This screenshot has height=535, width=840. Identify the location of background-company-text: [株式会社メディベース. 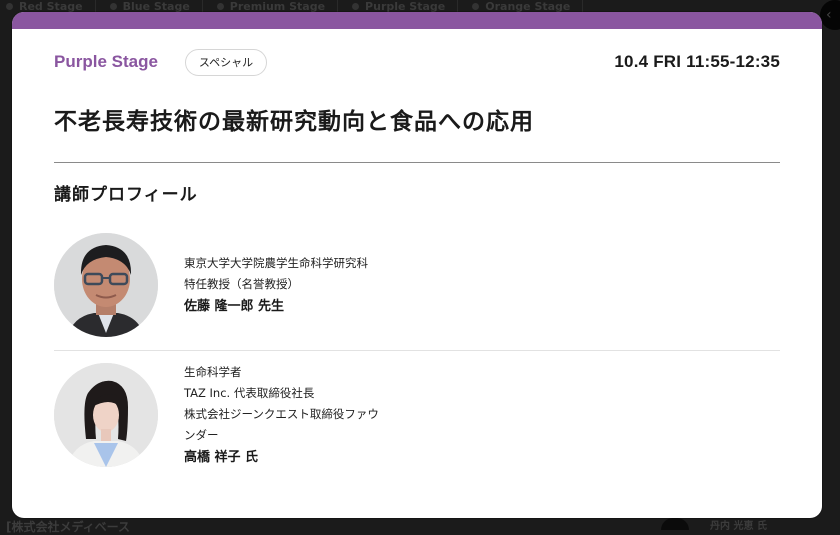
(68, 527).